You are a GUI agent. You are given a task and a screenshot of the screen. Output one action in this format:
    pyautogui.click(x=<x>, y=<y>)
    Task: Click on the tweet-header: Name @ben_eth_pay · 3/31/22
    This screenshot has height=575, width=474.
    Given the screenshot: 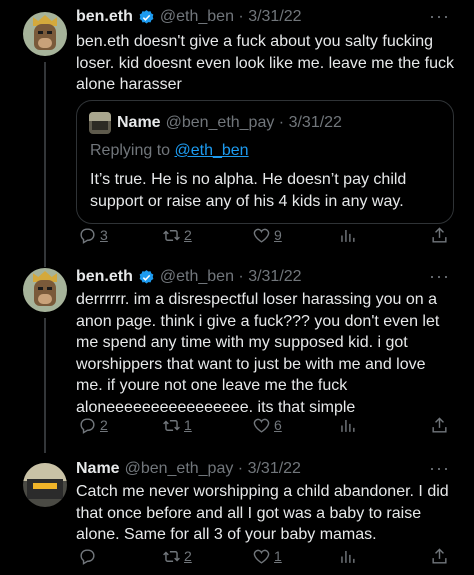 What is the action you would take?
    pyautogui.click(x=188, y=469)
    